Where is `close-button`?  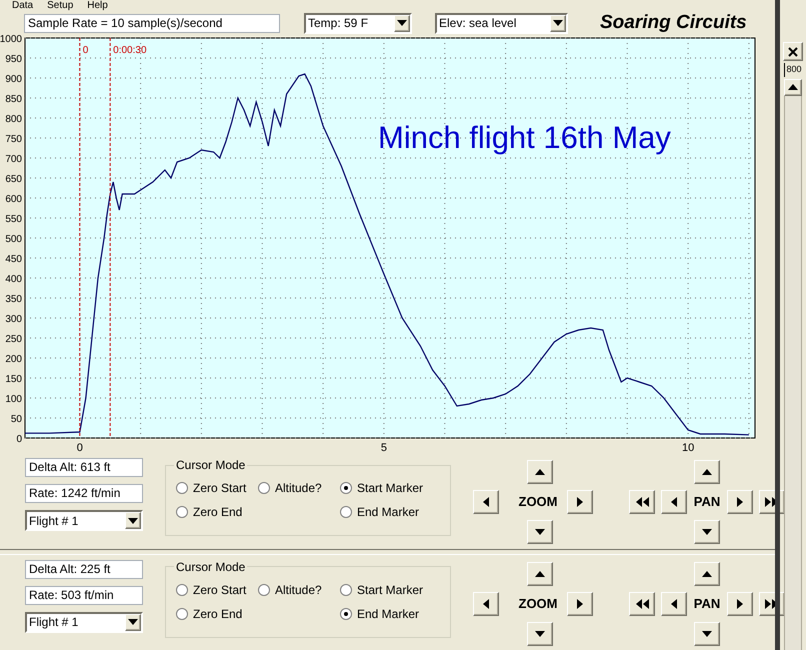
close-button is located at coordinates (793, 51).